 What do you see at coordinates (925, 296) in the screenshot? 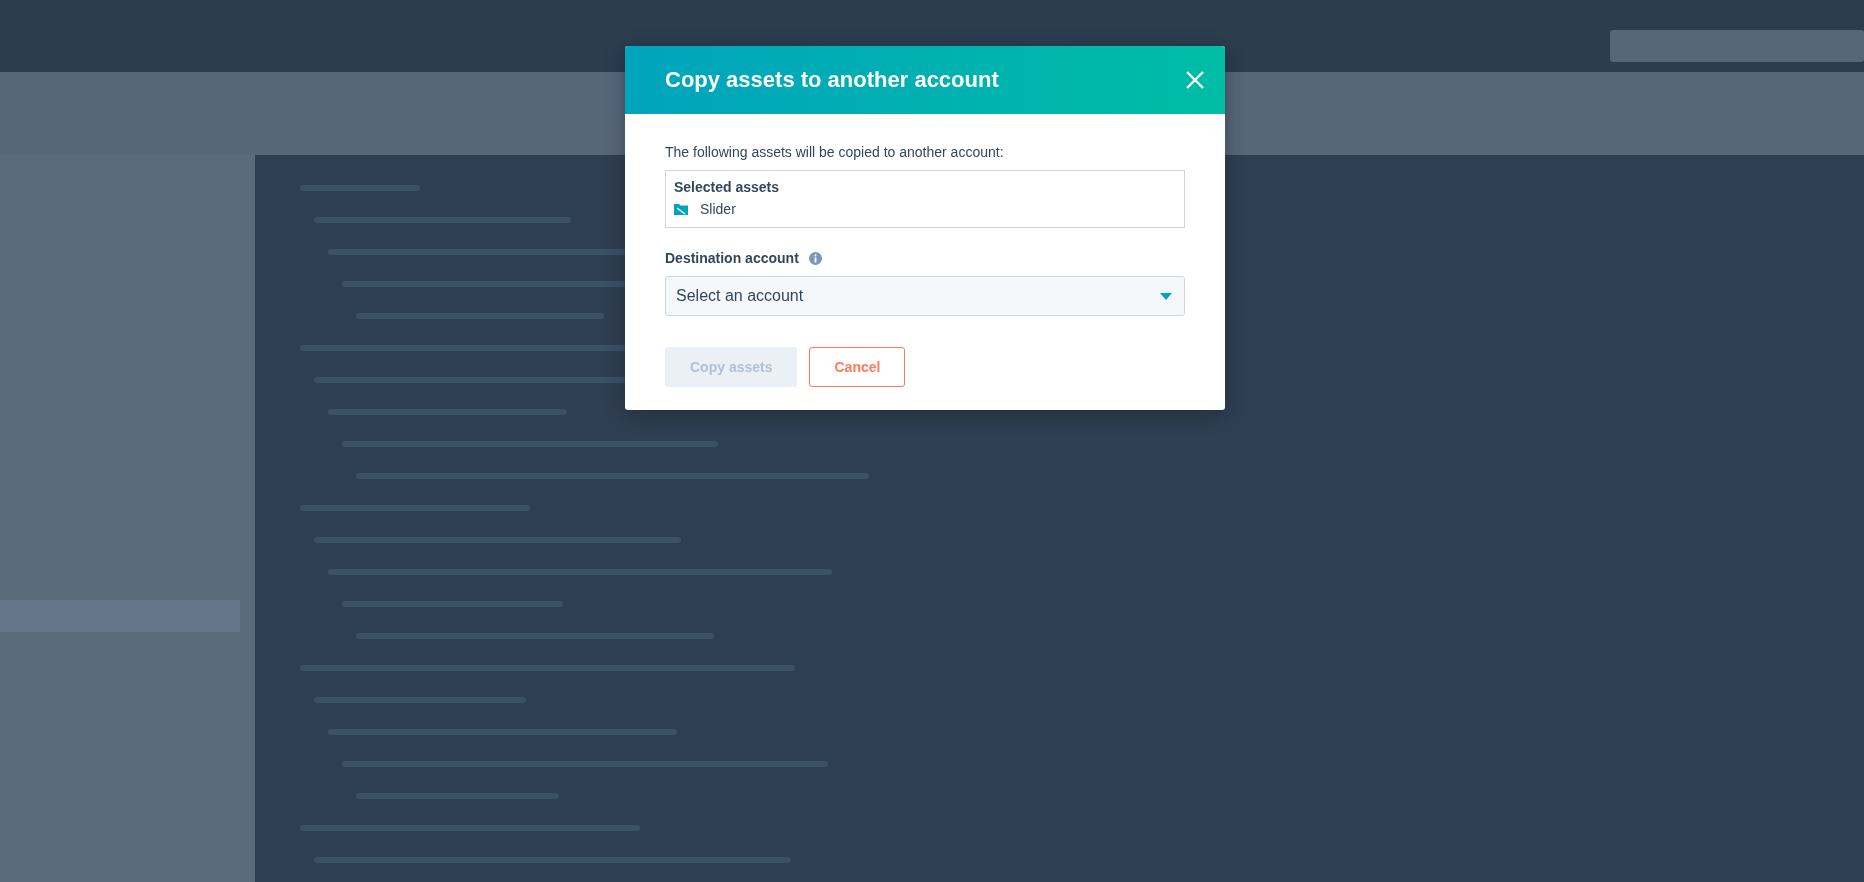
I see `account-dropdown: Select an account` at bounding box center [925, 296].